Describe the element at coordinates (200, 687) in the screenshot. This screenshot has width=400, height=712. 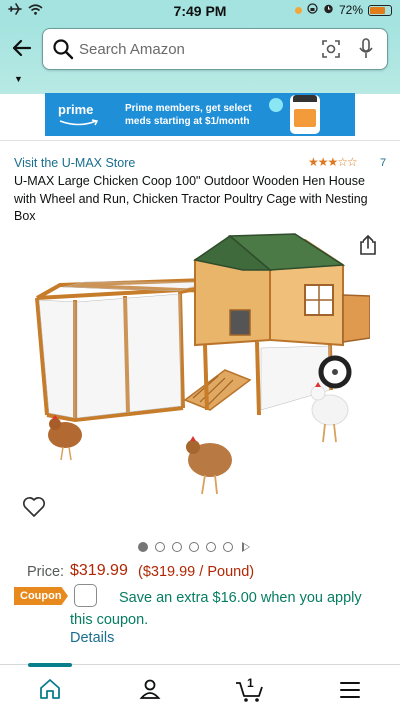
I see `bottom-navigation` at that location.